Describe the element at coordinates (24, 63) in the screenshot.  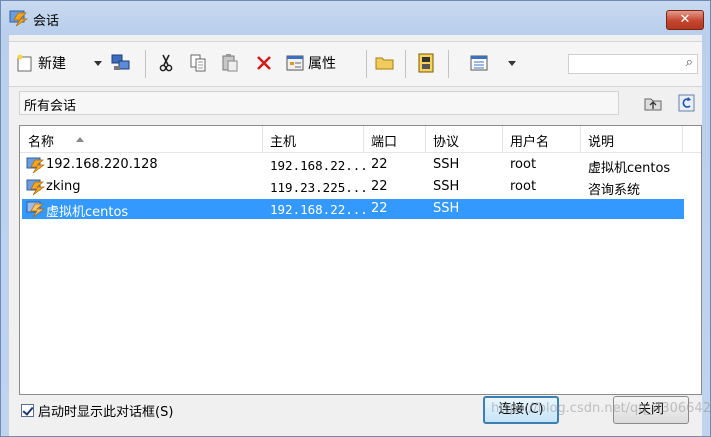
I see `new-session-icon` at that location.